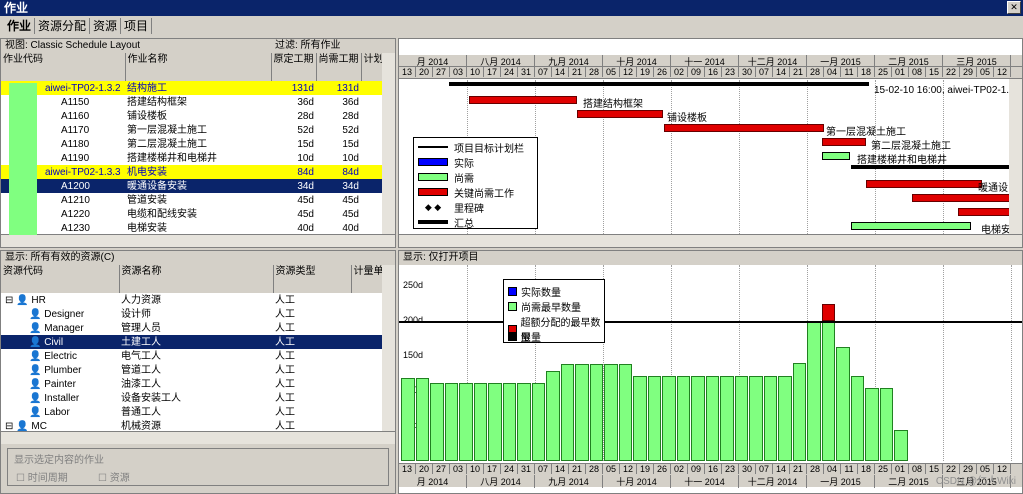 Image resolution: width=1023 pixels, height=494 pixels. I want to click on grid-line, so click(739, 157).